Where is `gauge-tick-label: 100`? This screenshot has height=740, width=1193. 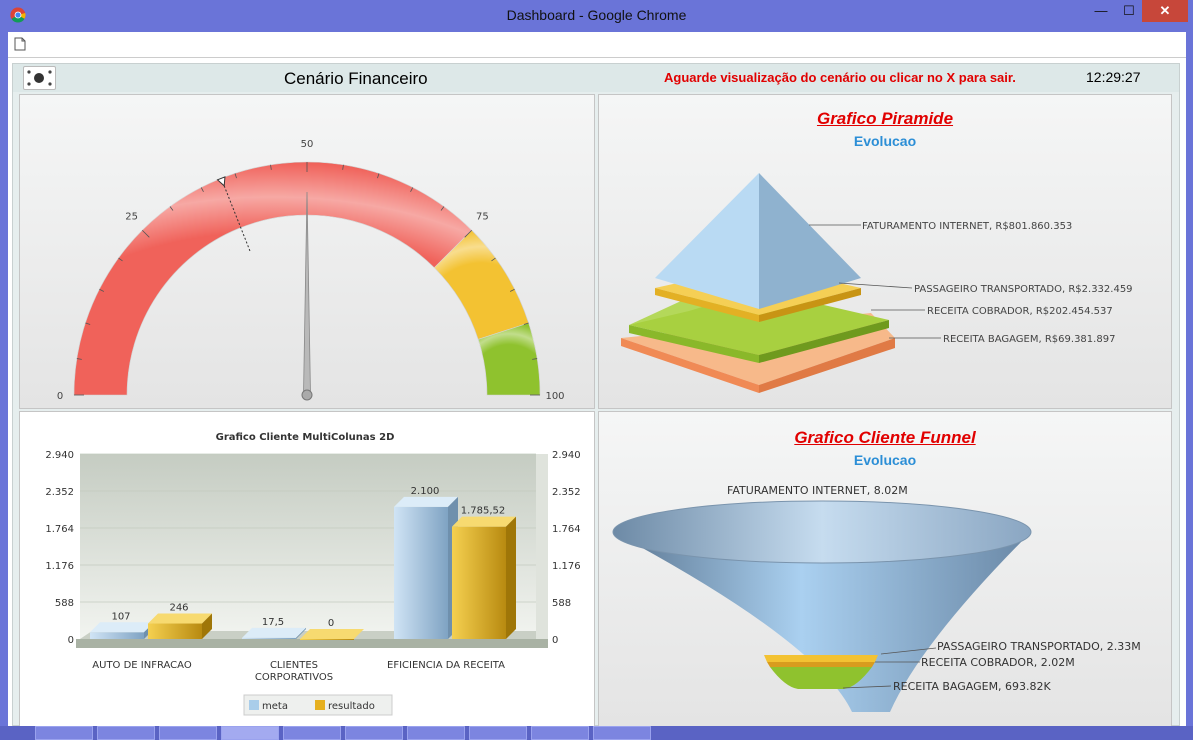
gauge-tick-label: 100 is located at coordinates (554, 396).